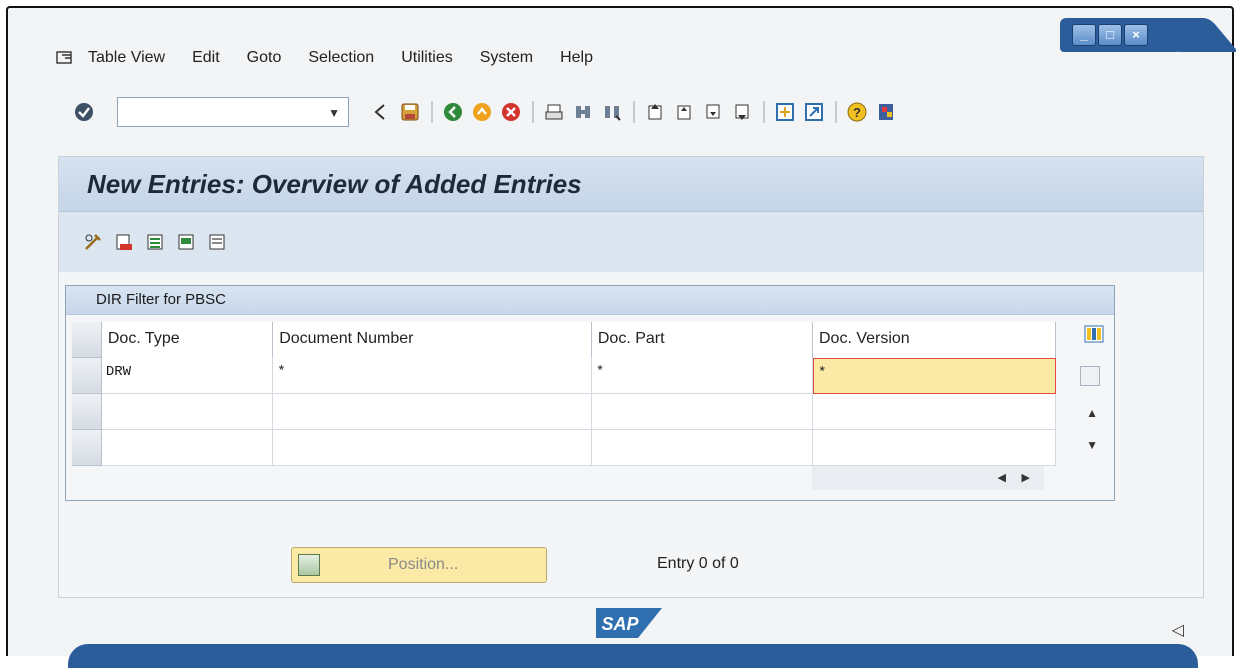  I want to click on back-icon, so click(453, 112).